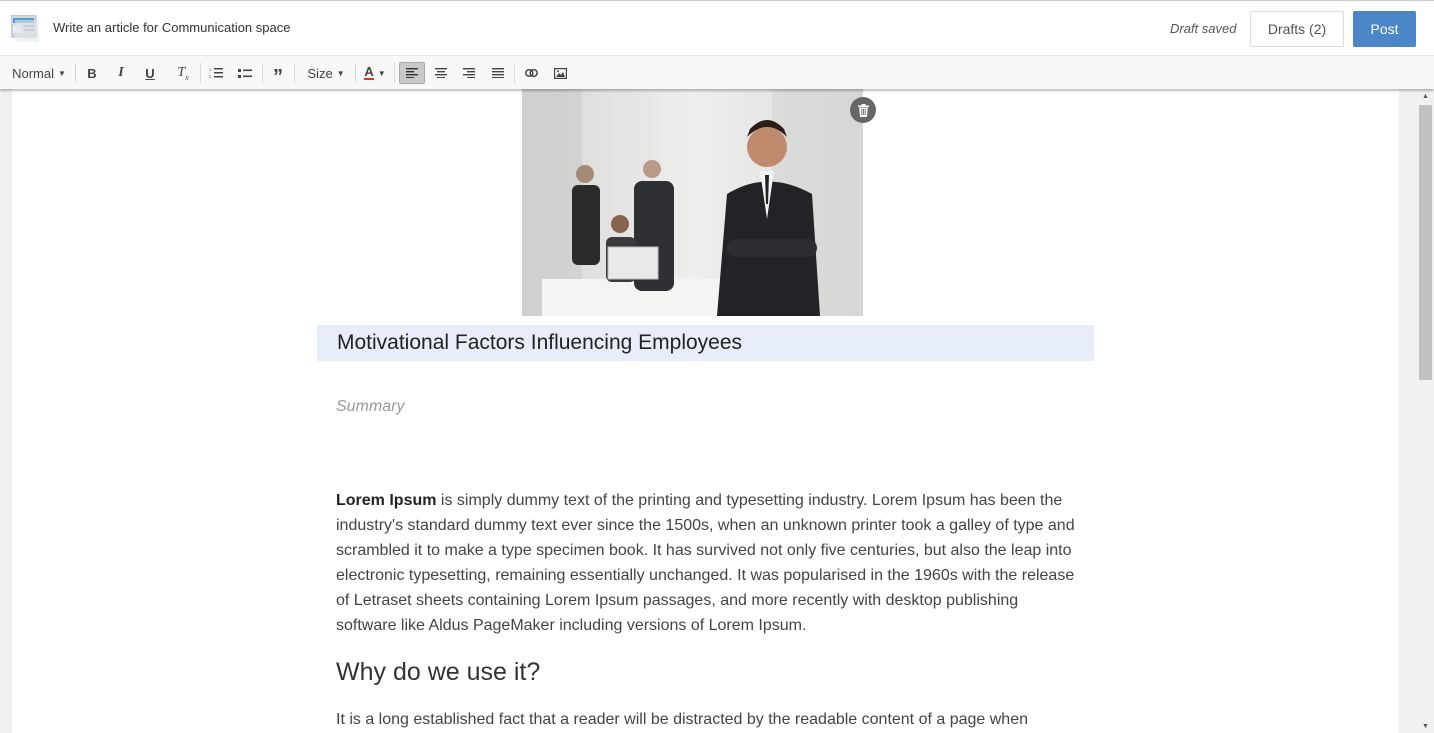  I want to click on remove-format-button: Tx, so click(183, 73).